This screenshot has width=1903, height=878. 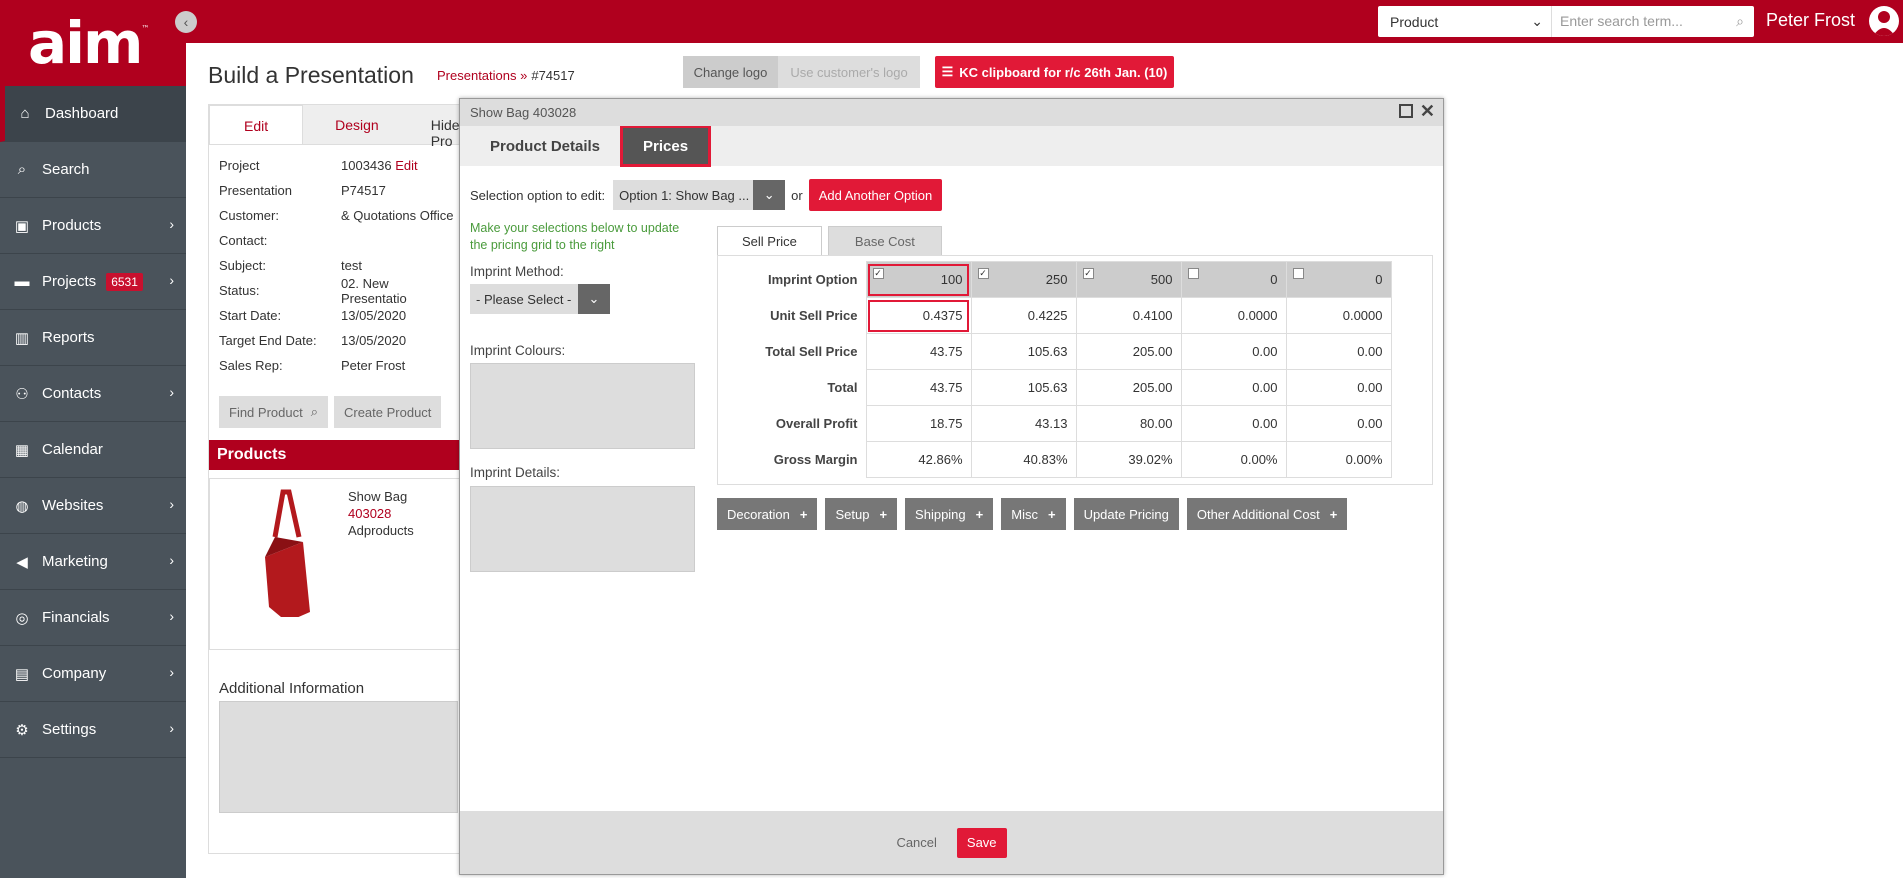 What do you see at coordinates (875, 195) in the screenshot?
I see `add-option-button: Add Another Option` at bounding box center [875, 195].